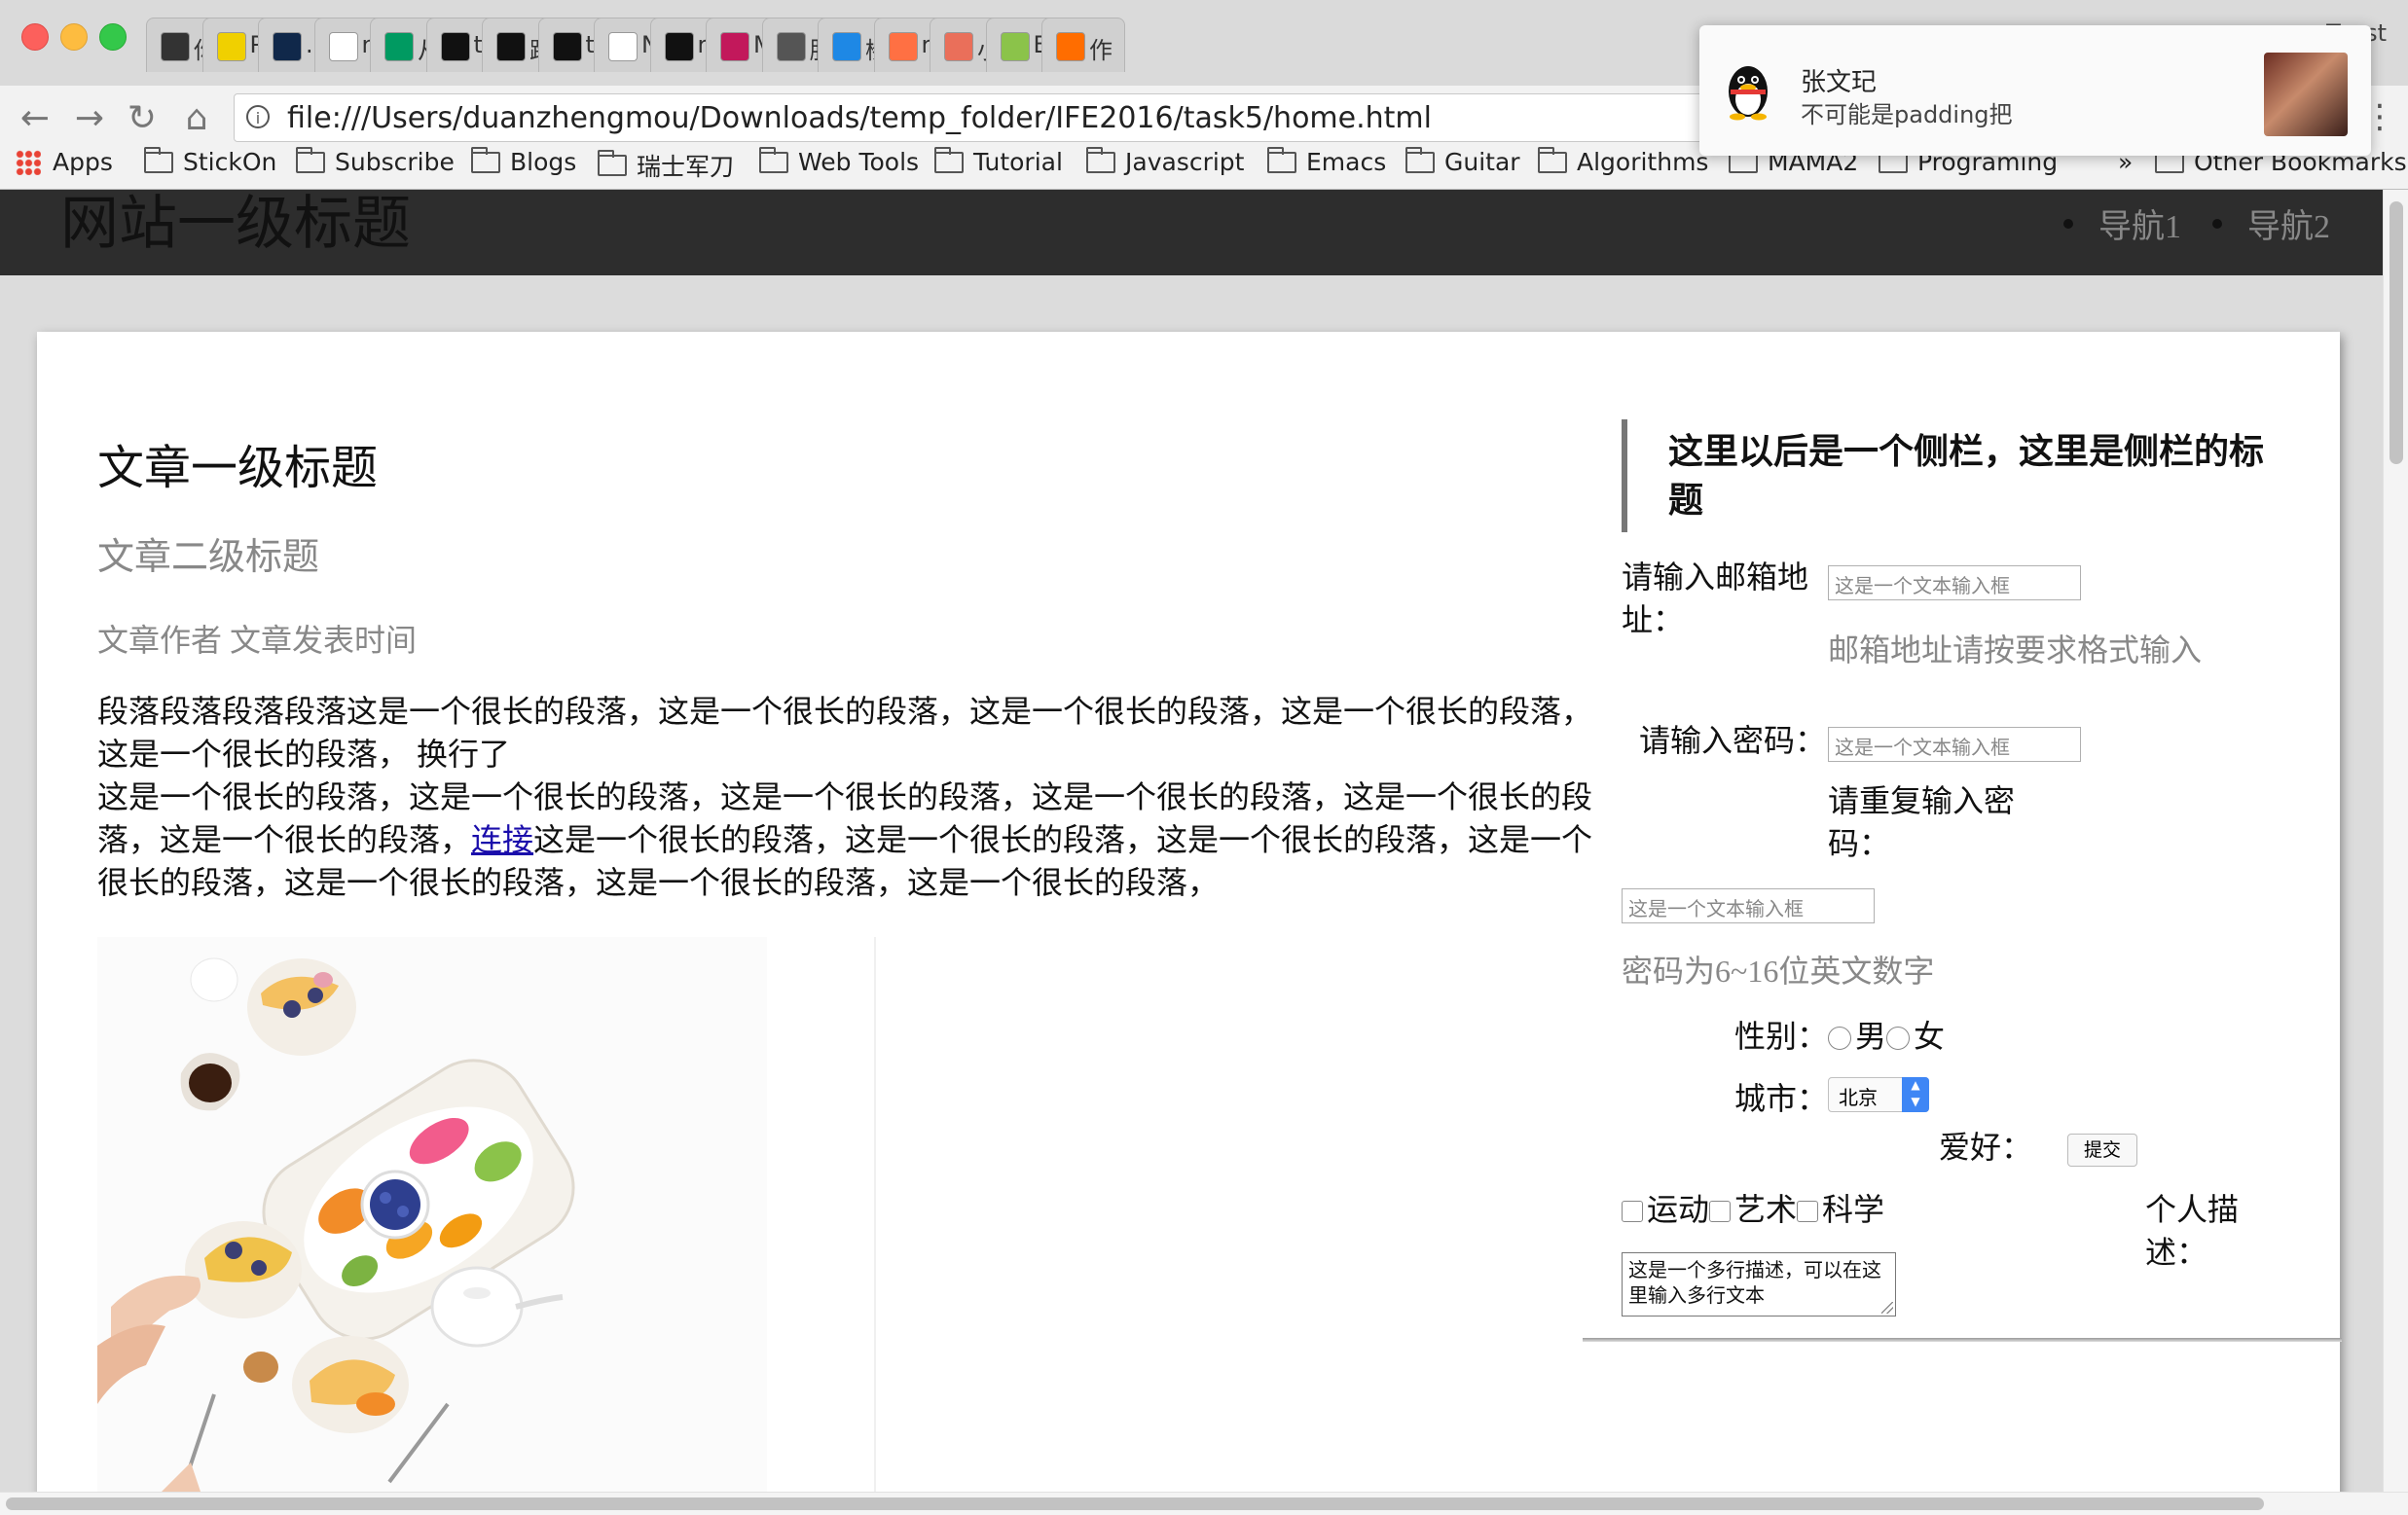 This screenshot has height=1515, width=2408. Describe the element at coordinates (258, 116) in the screenshot. I see `info-icon: i` at that location.